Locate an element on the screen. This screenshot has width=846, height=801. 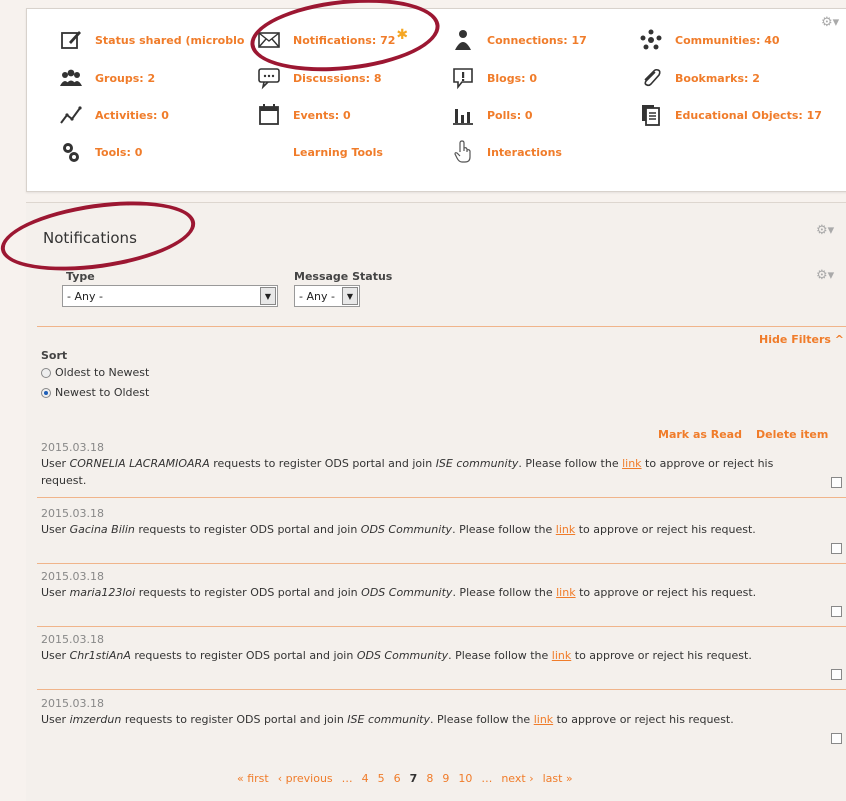
chevron-down-icon: ▼ is located at coordinates (268, 296).